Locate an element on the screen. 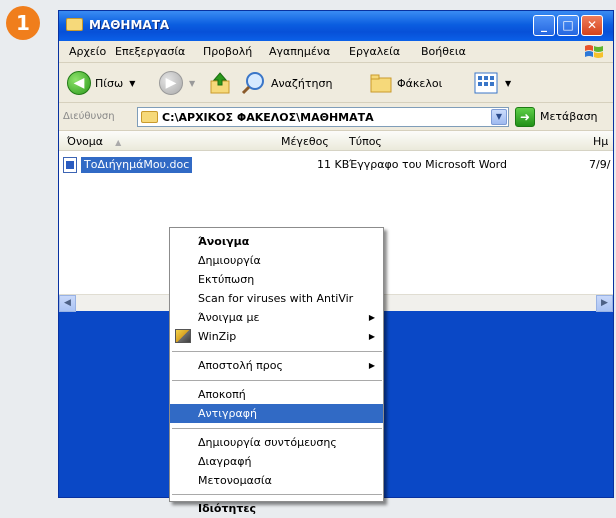  back-arrow-icon: ◀ is located at coordinates (79, 83).